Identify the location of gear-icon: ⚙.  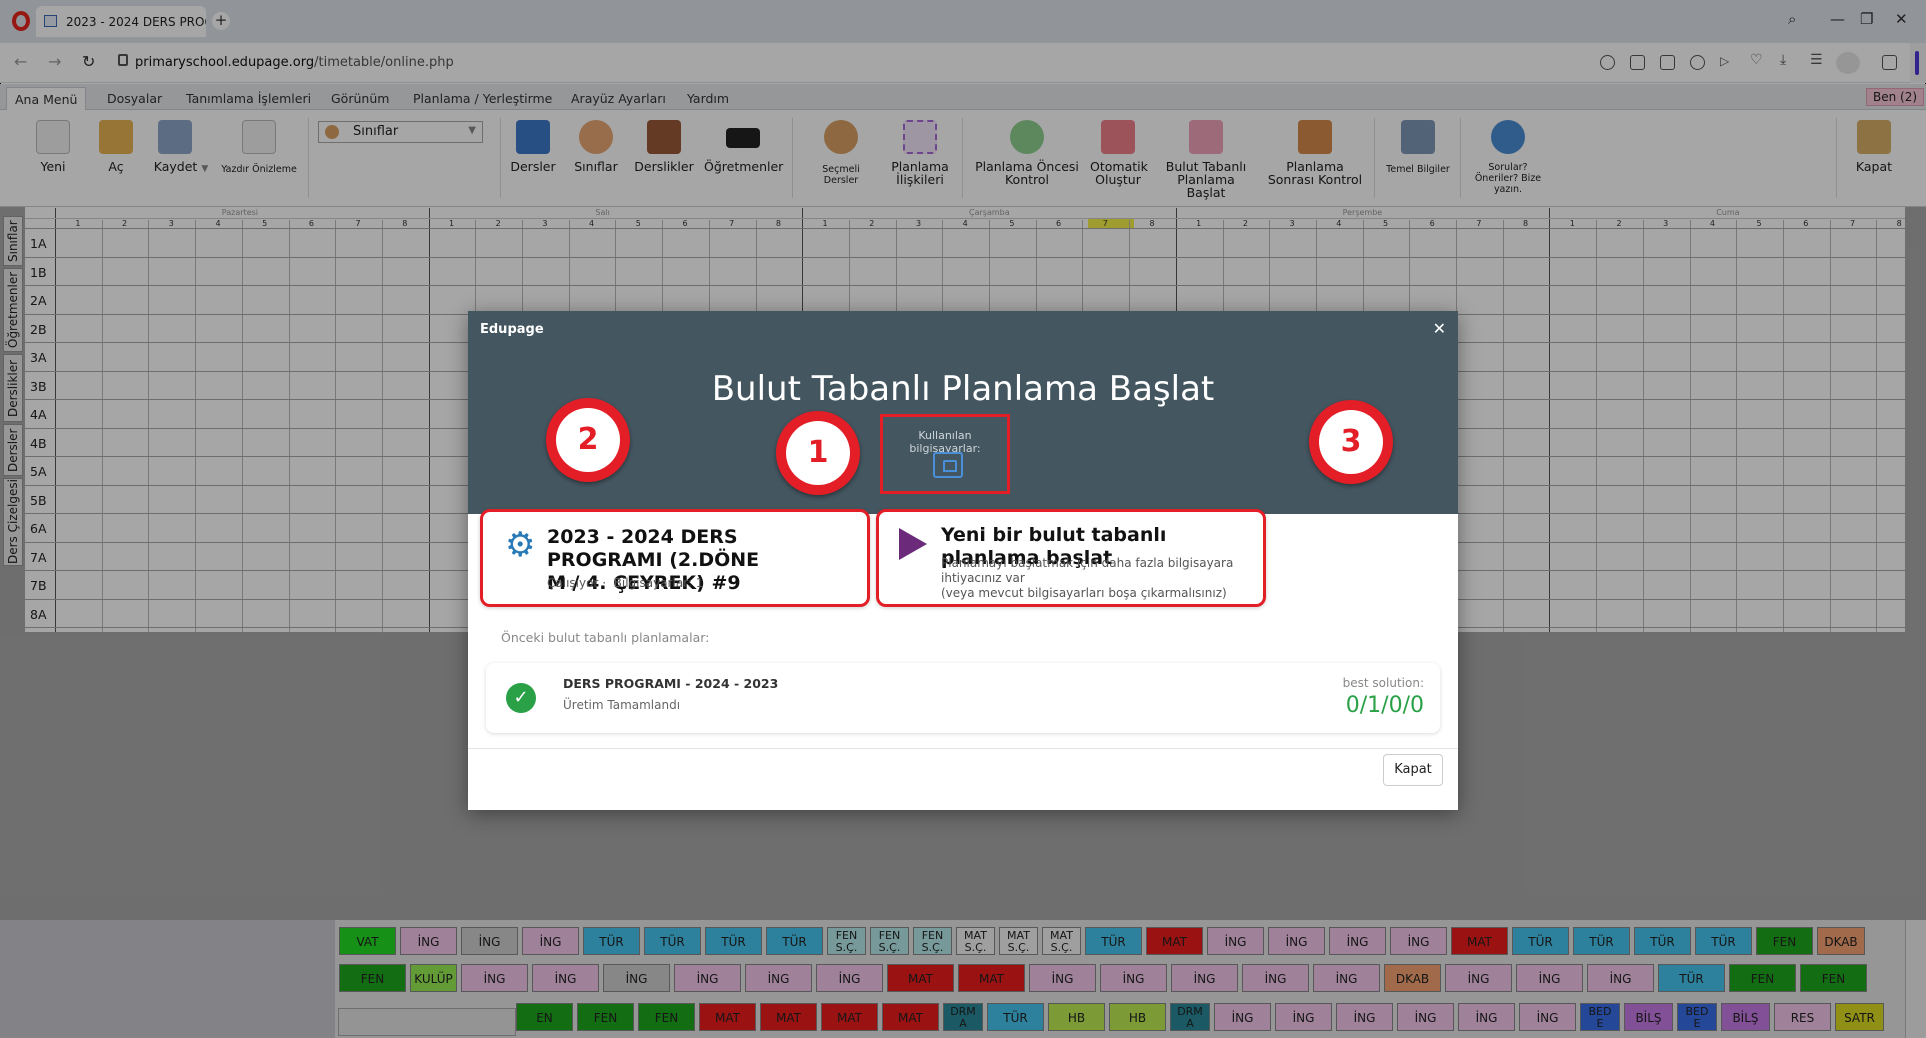
(520, 545).